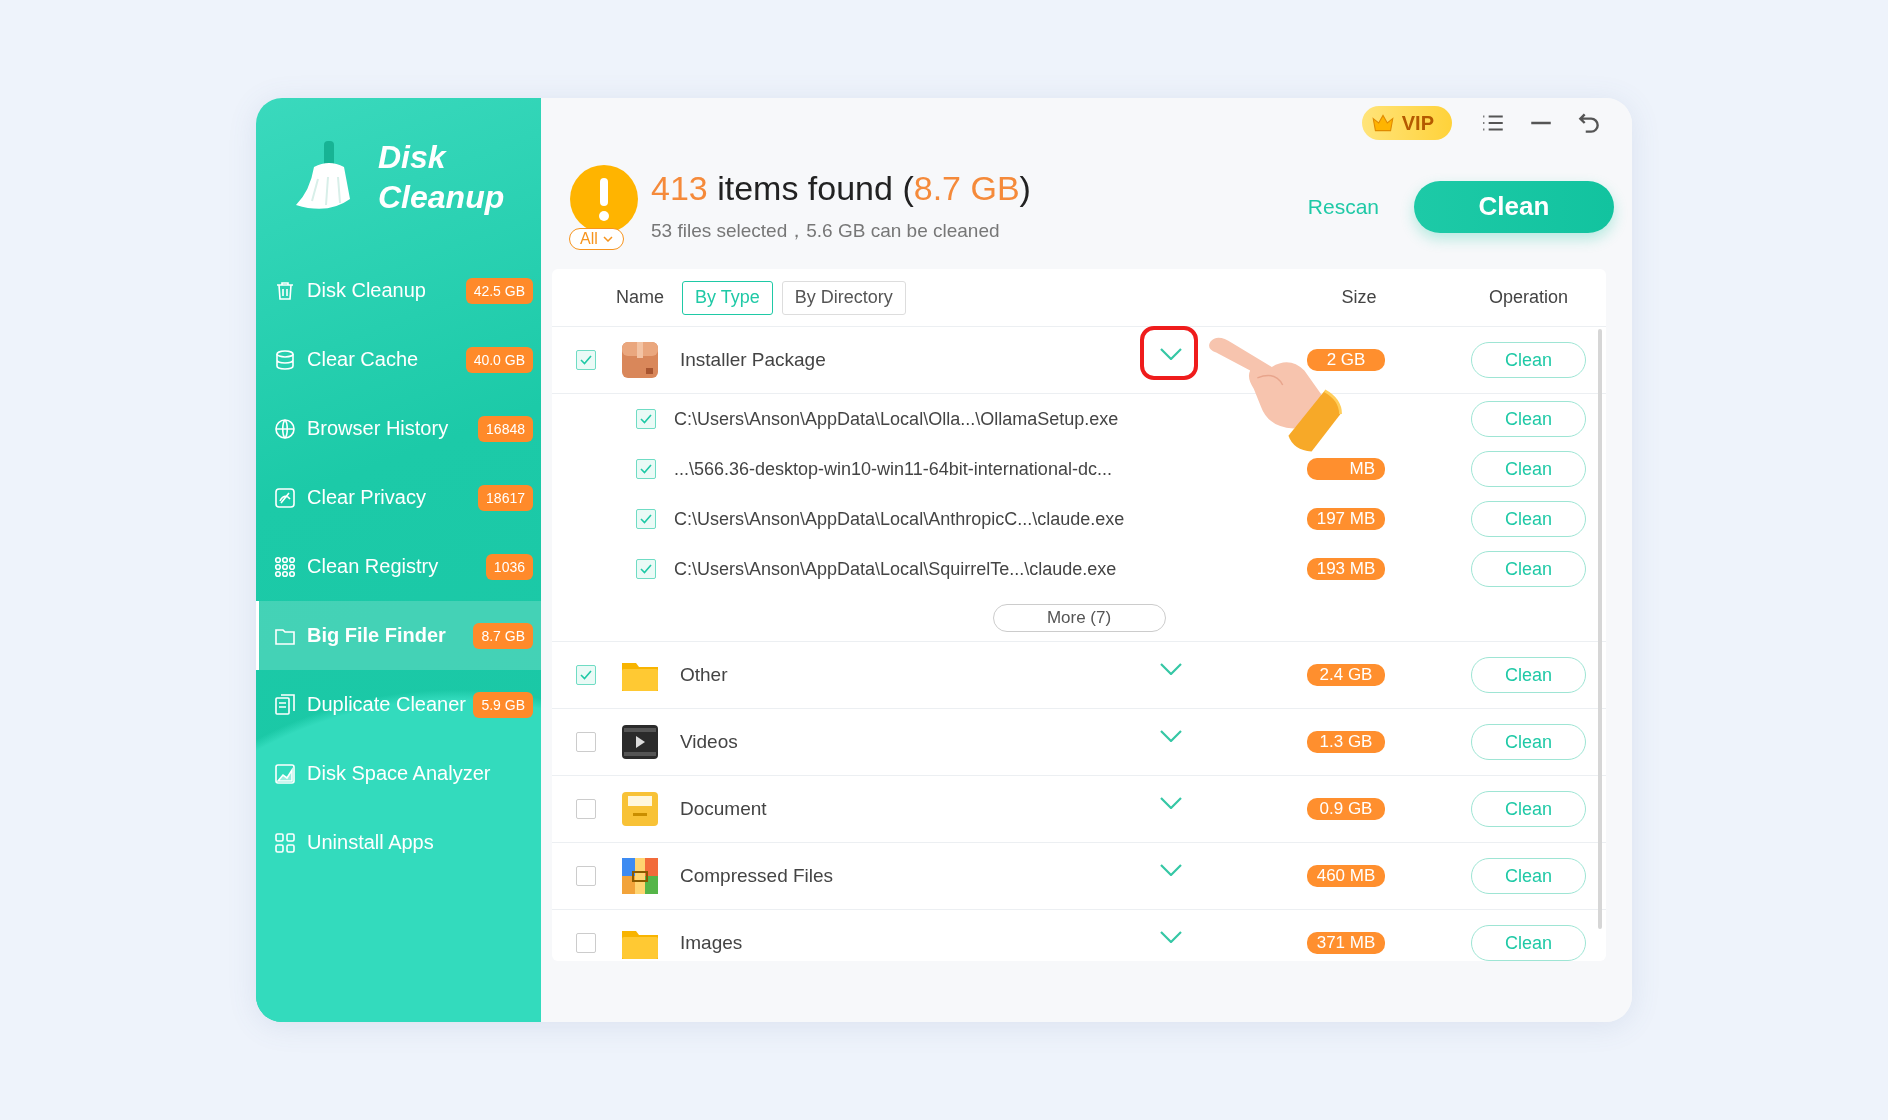 Image resolution: width=1888 pixels, height=1120 pixels. I want to click on caret-icon, so click(607, 238).